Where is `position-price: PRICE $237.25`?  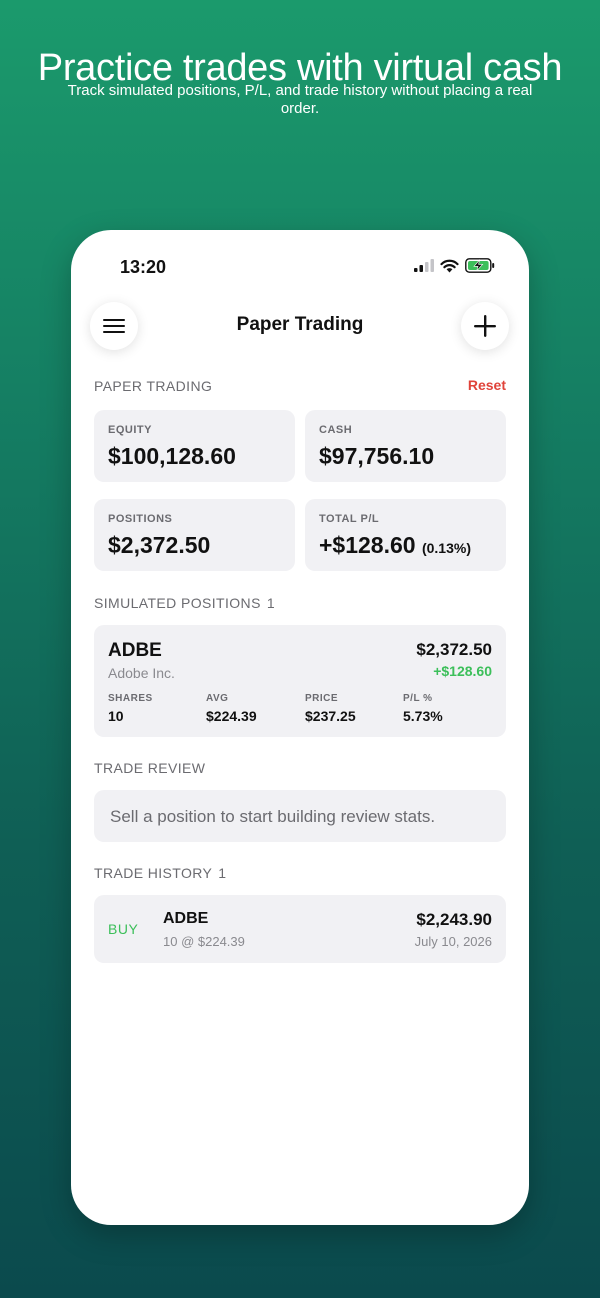
position-price: PRICE $237.25 is located at coordinates (330, 708).